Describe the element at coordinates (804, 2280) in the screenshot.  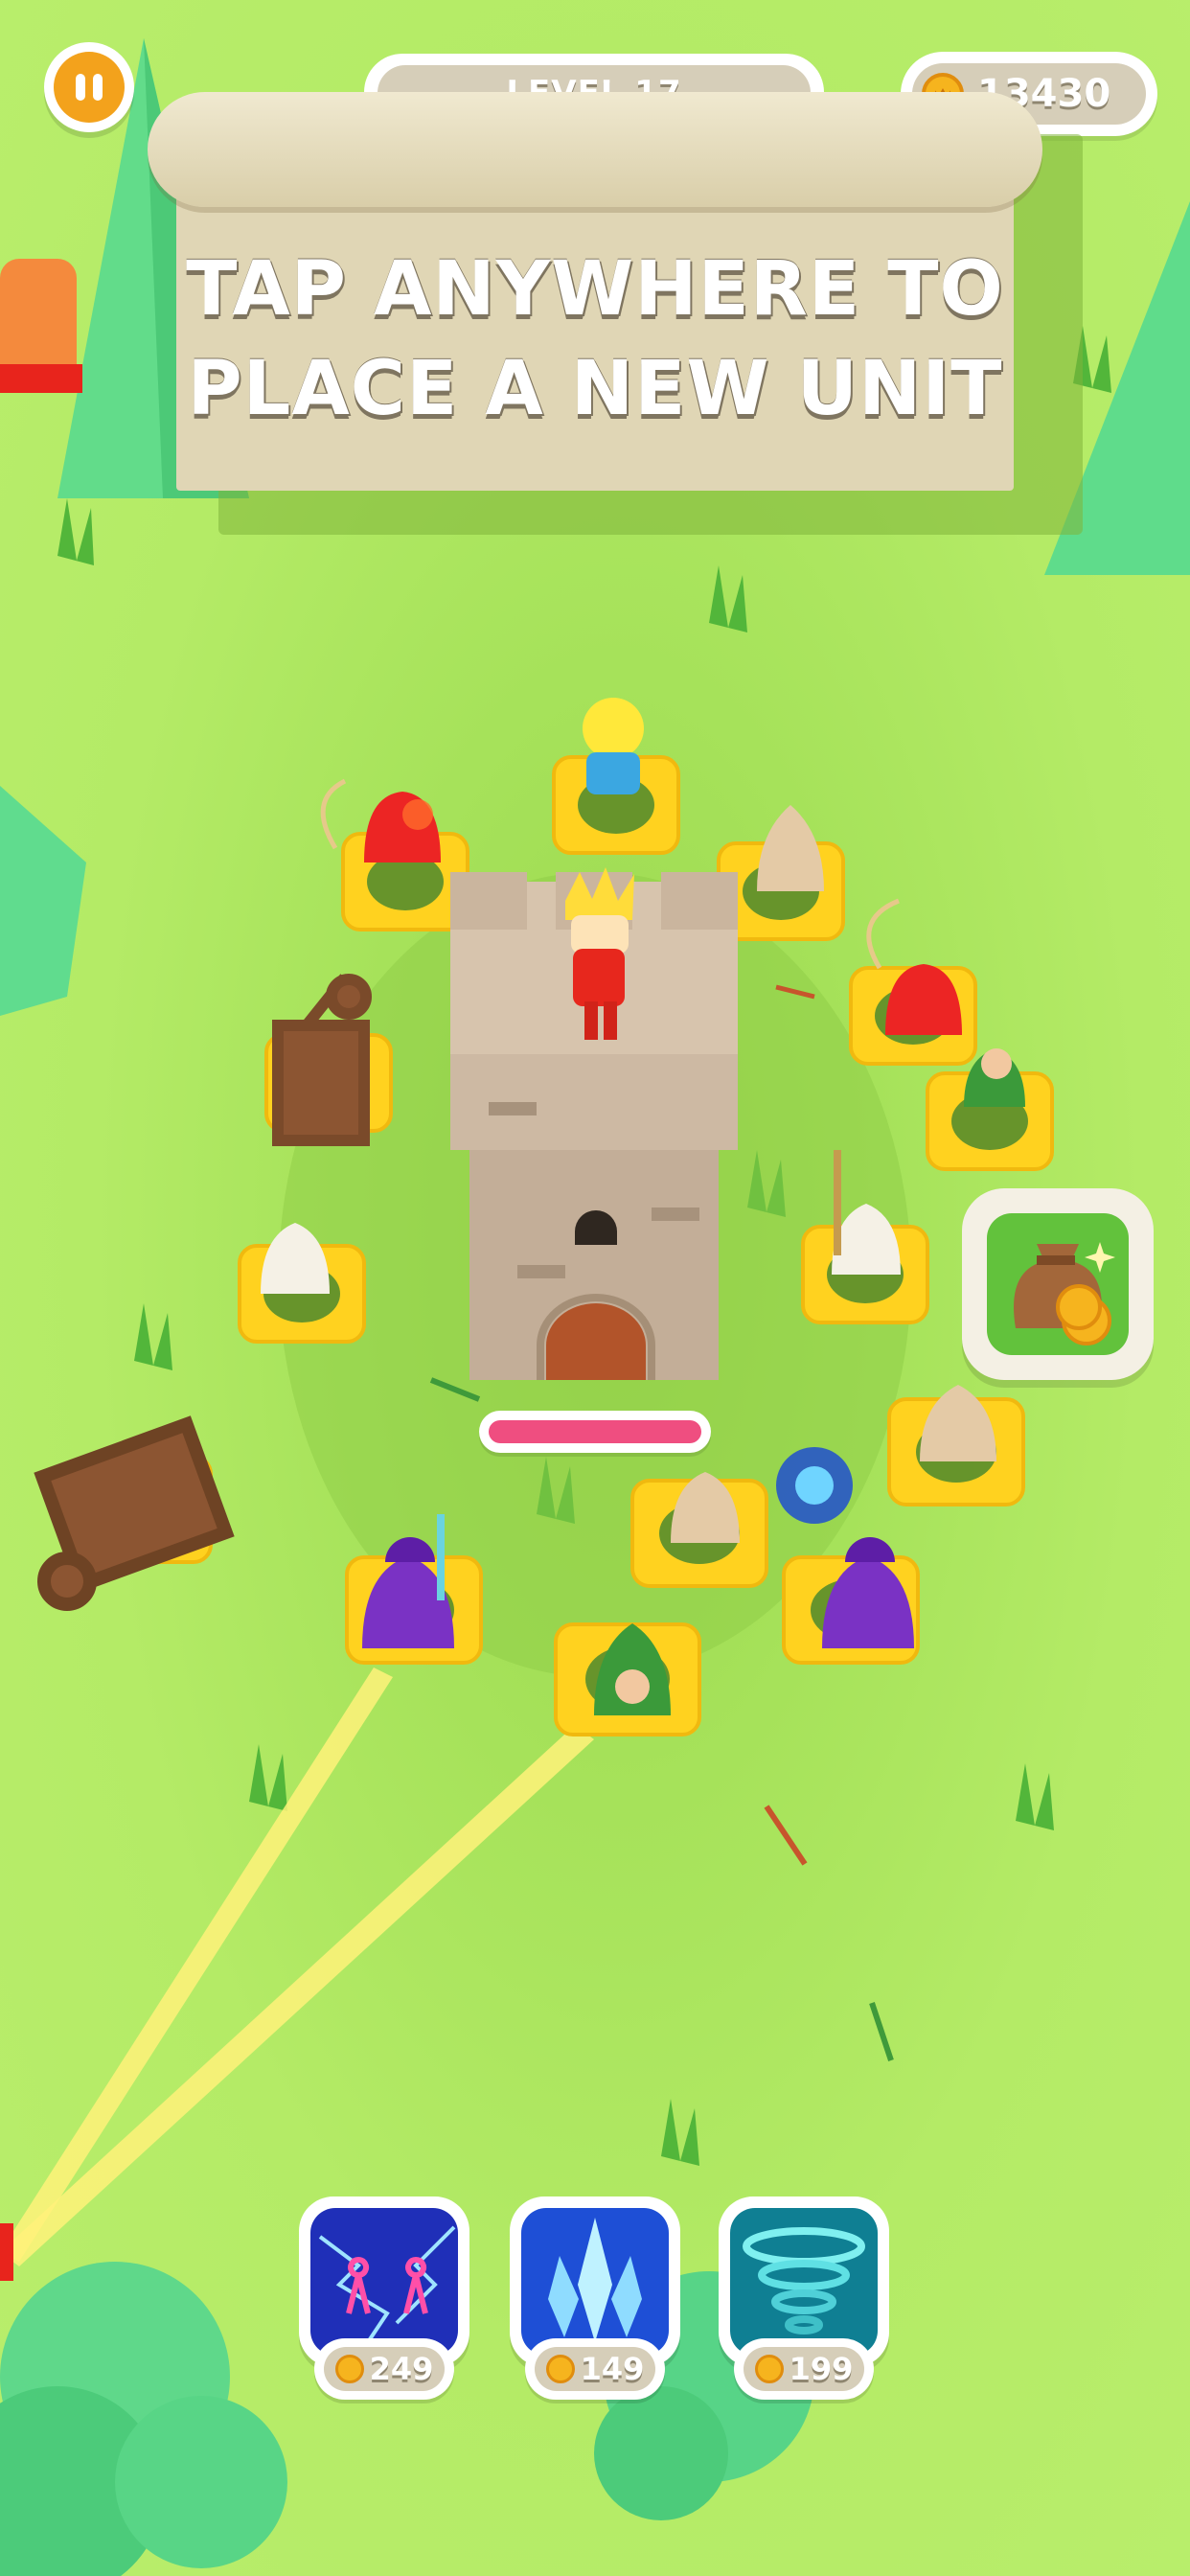
I see `tornado-icon` at that location.